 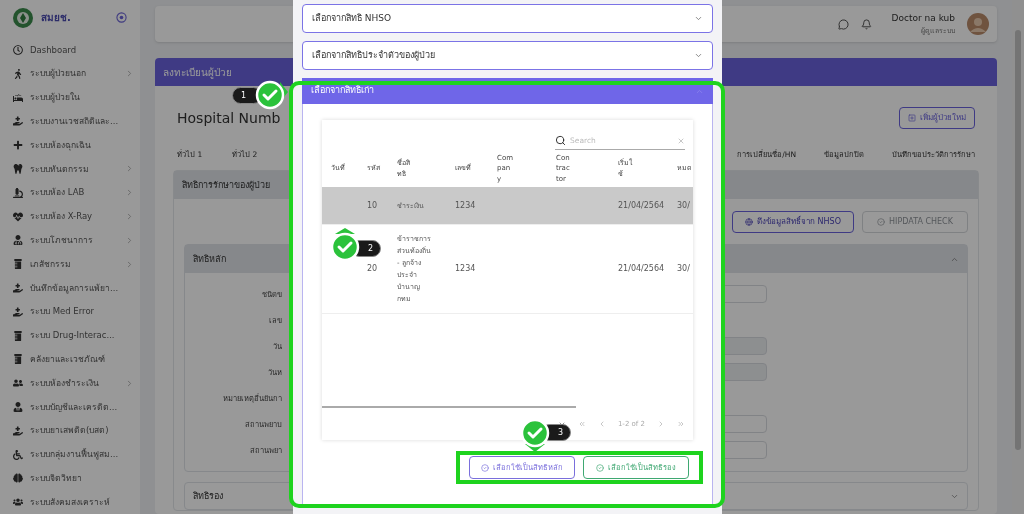 I want to click on head-icon, so click(x=18, y=478).